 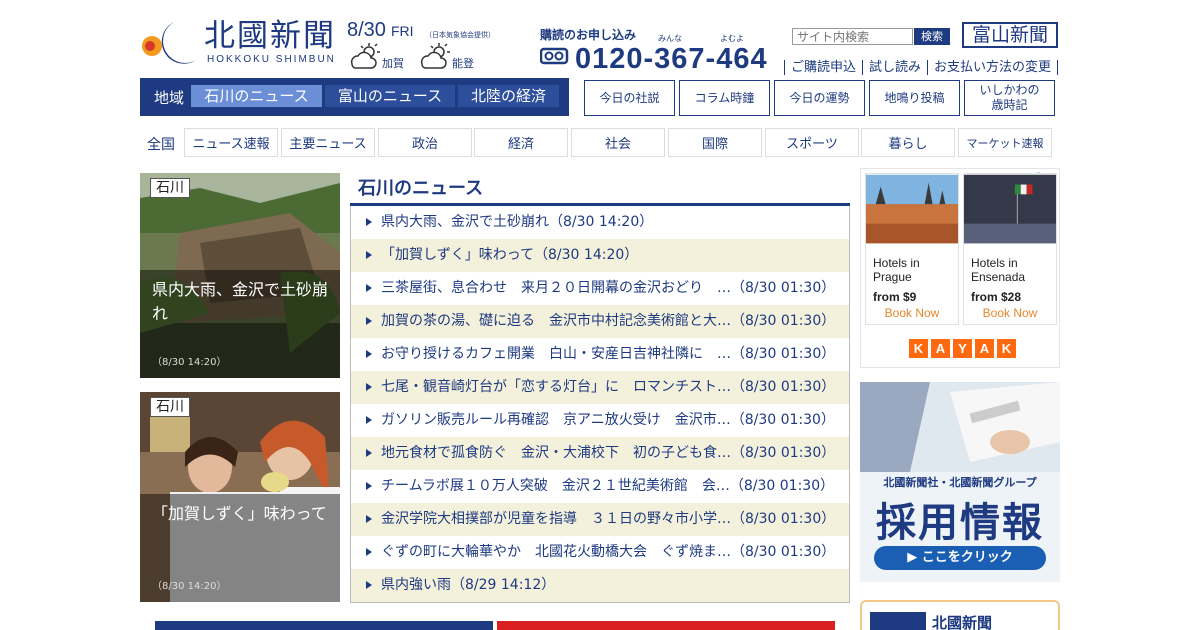 What do you see at coordinates (521, 142) in the screenshot?
I see `cat-economy: 経済` at bounding box center [521, 142].